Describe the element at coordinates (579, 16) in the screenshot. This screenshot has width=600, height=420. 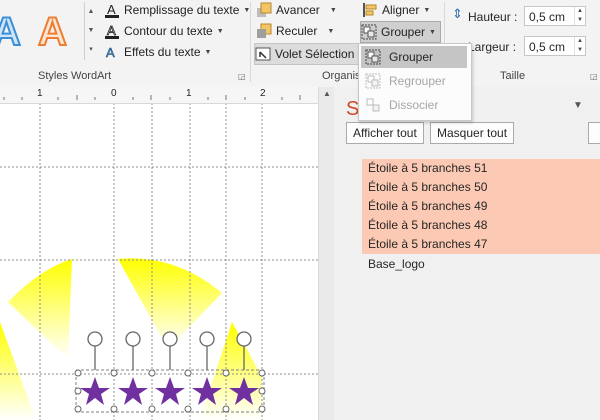
I see `height-spinner: ▲ ▼` at that location.